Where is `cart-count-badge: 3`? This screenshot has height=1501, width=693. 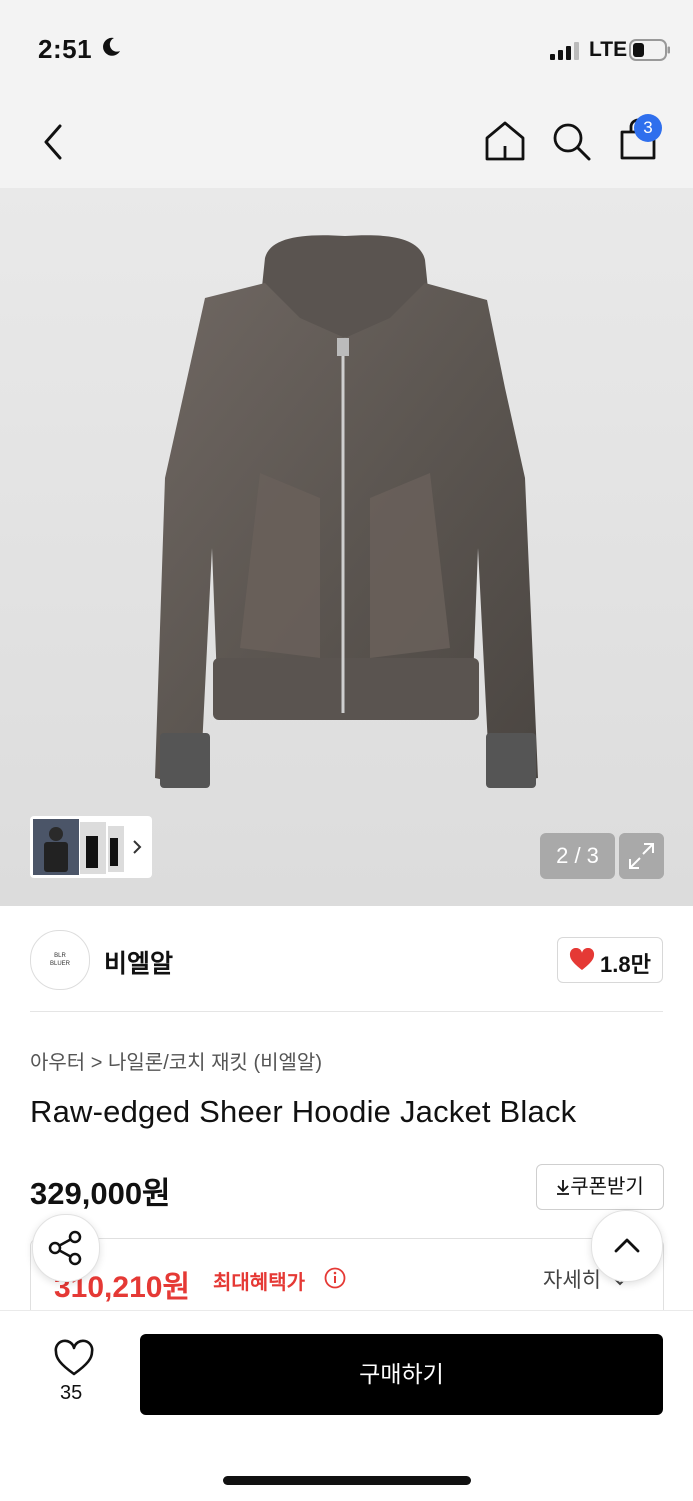
cart-count-badge: 3 is located at coordinates (648, 128).